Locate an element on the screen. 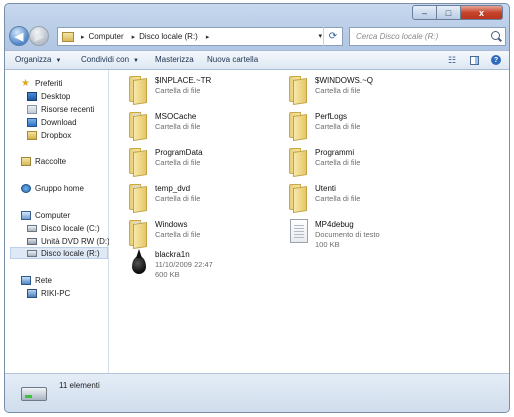  help-button: ? is located at coordinates (496, 60).